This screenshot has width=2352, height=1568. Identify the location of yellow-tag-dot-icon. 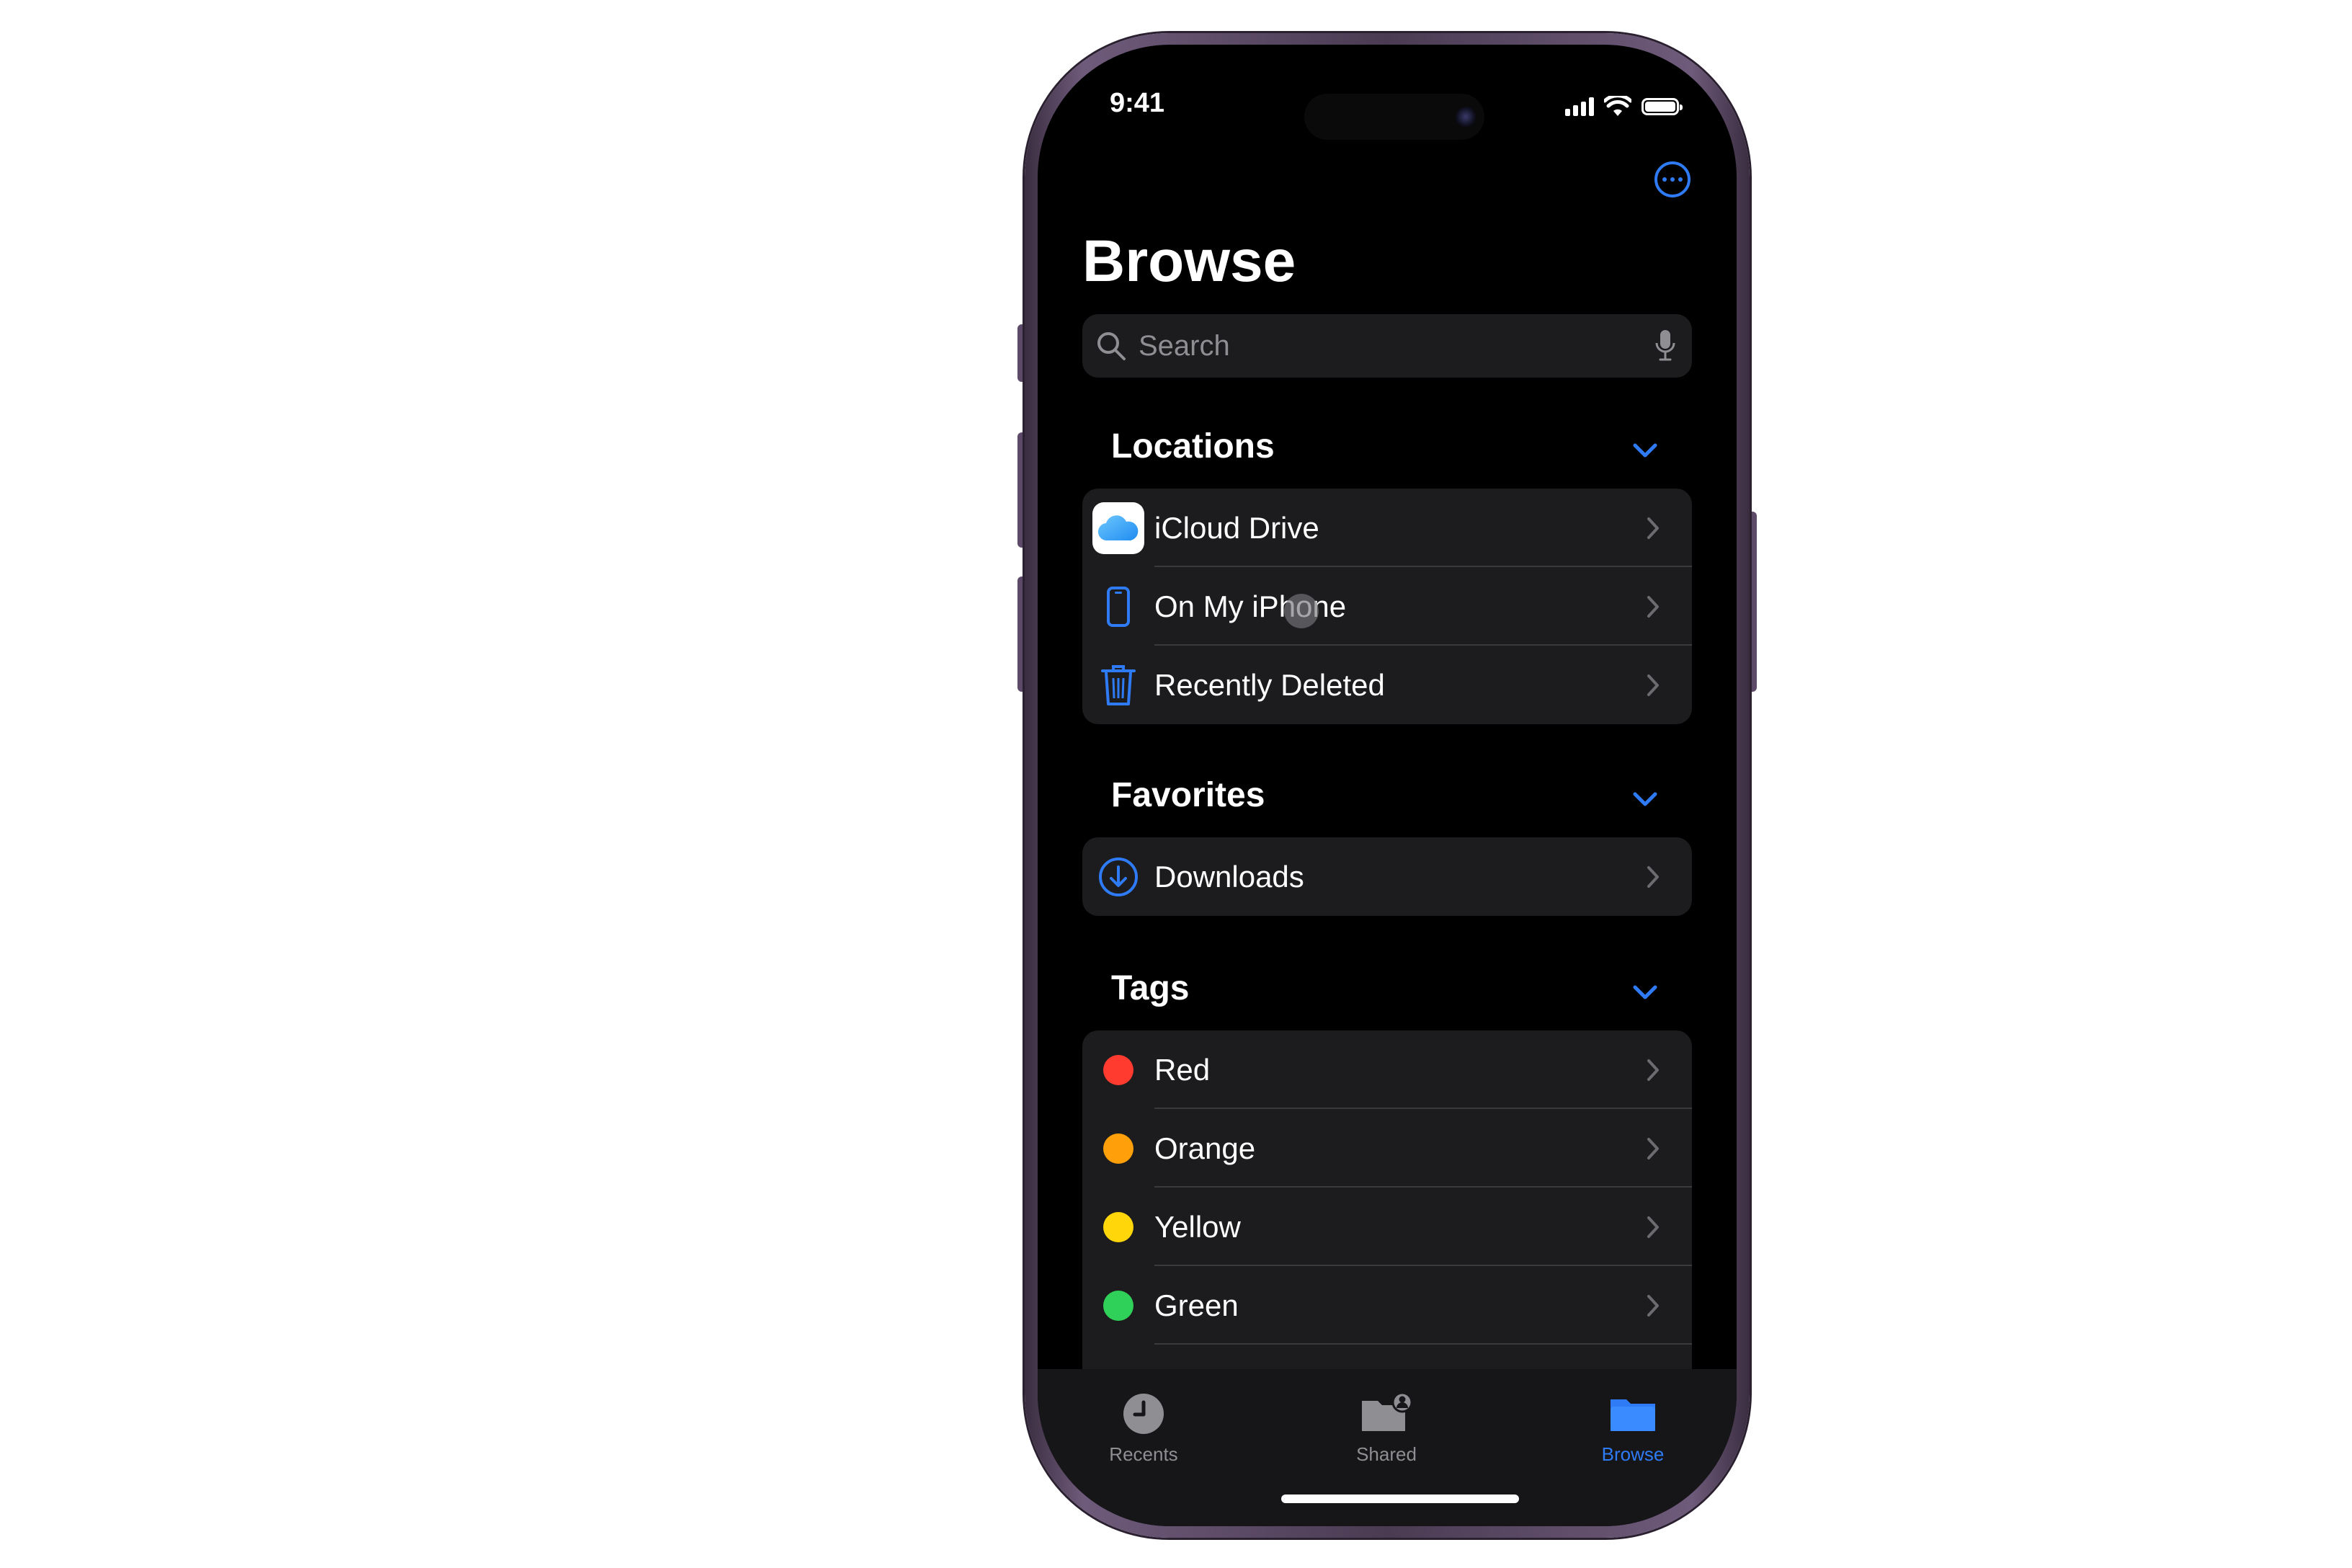
(1118, 1226).